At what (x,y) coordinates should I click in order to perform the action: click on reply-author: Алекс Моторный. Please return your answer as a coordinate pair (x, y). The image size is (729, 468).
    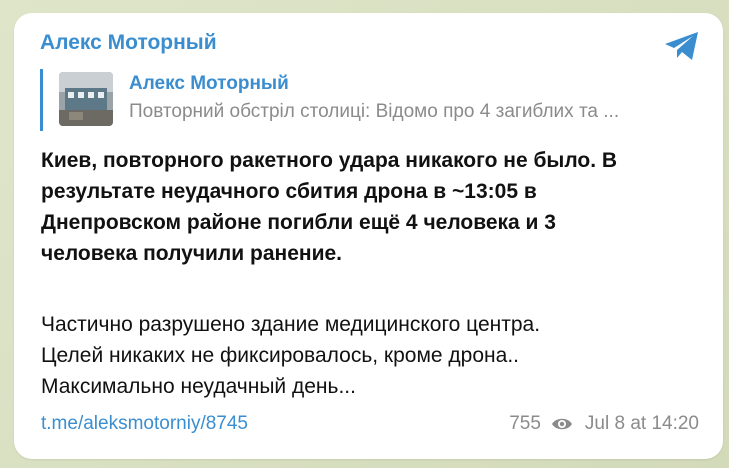
    Looking at the image, I should click on (209, 83).